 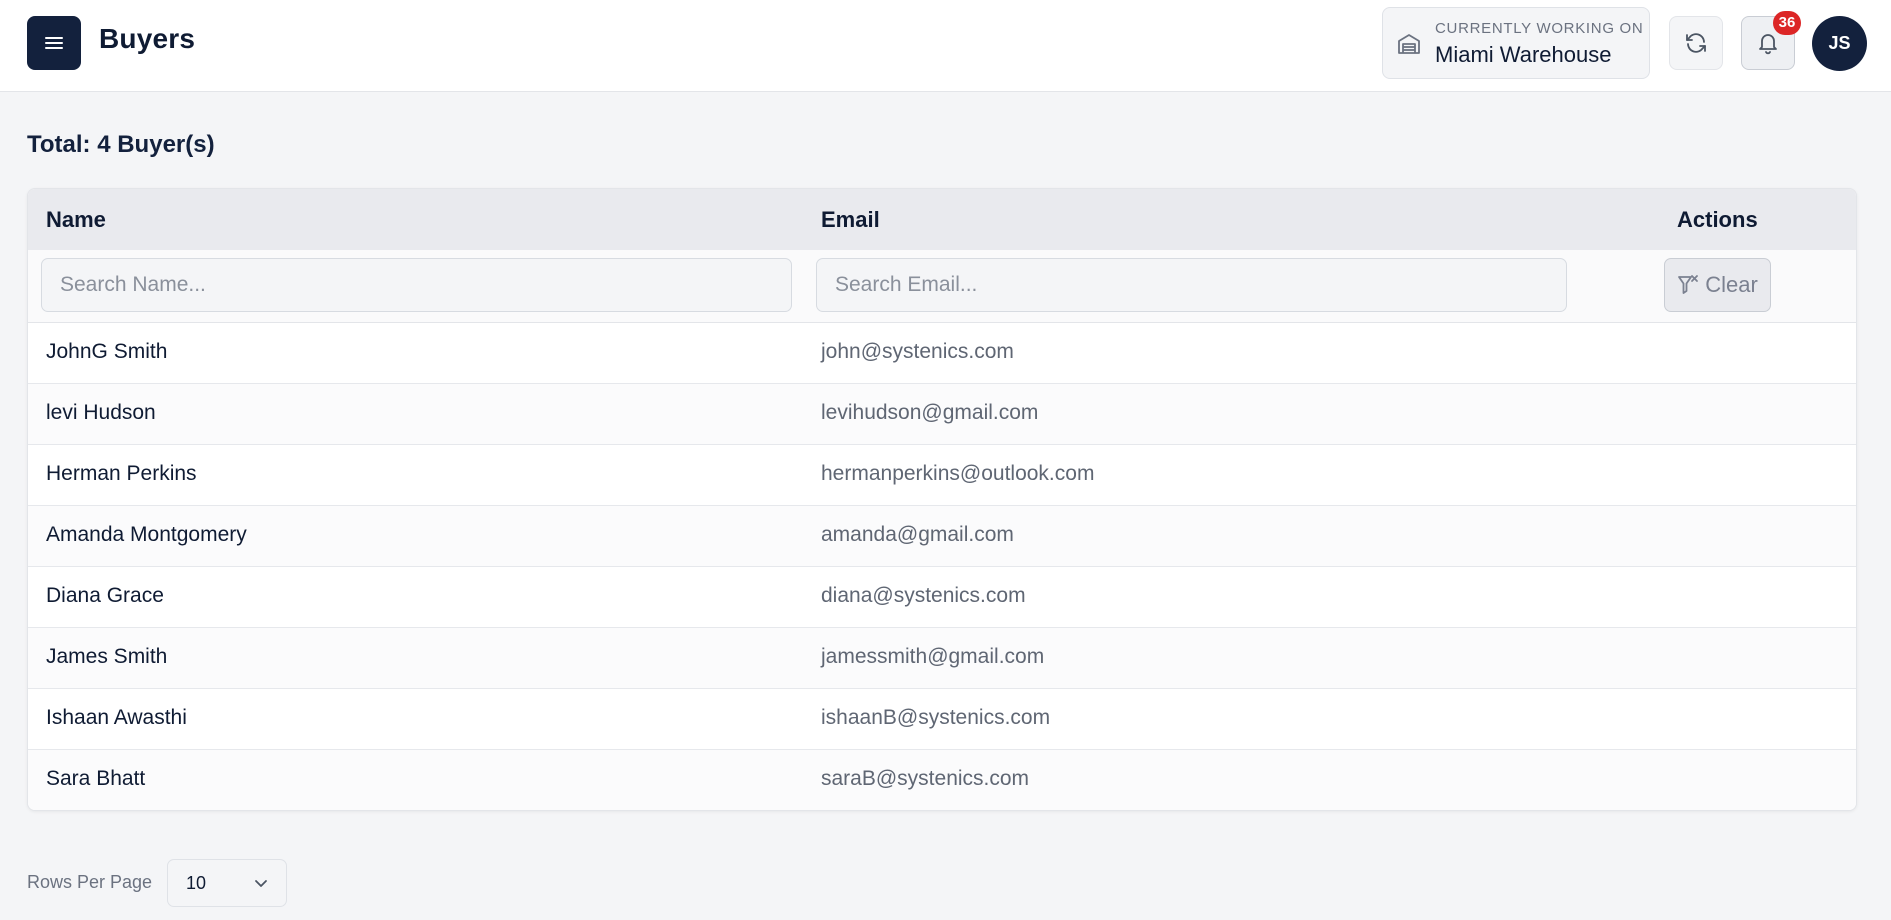 I want to click on current-warehouse: CURRENTLY WORKING ON Miami Warehouse, so click(x=1516, y=43).